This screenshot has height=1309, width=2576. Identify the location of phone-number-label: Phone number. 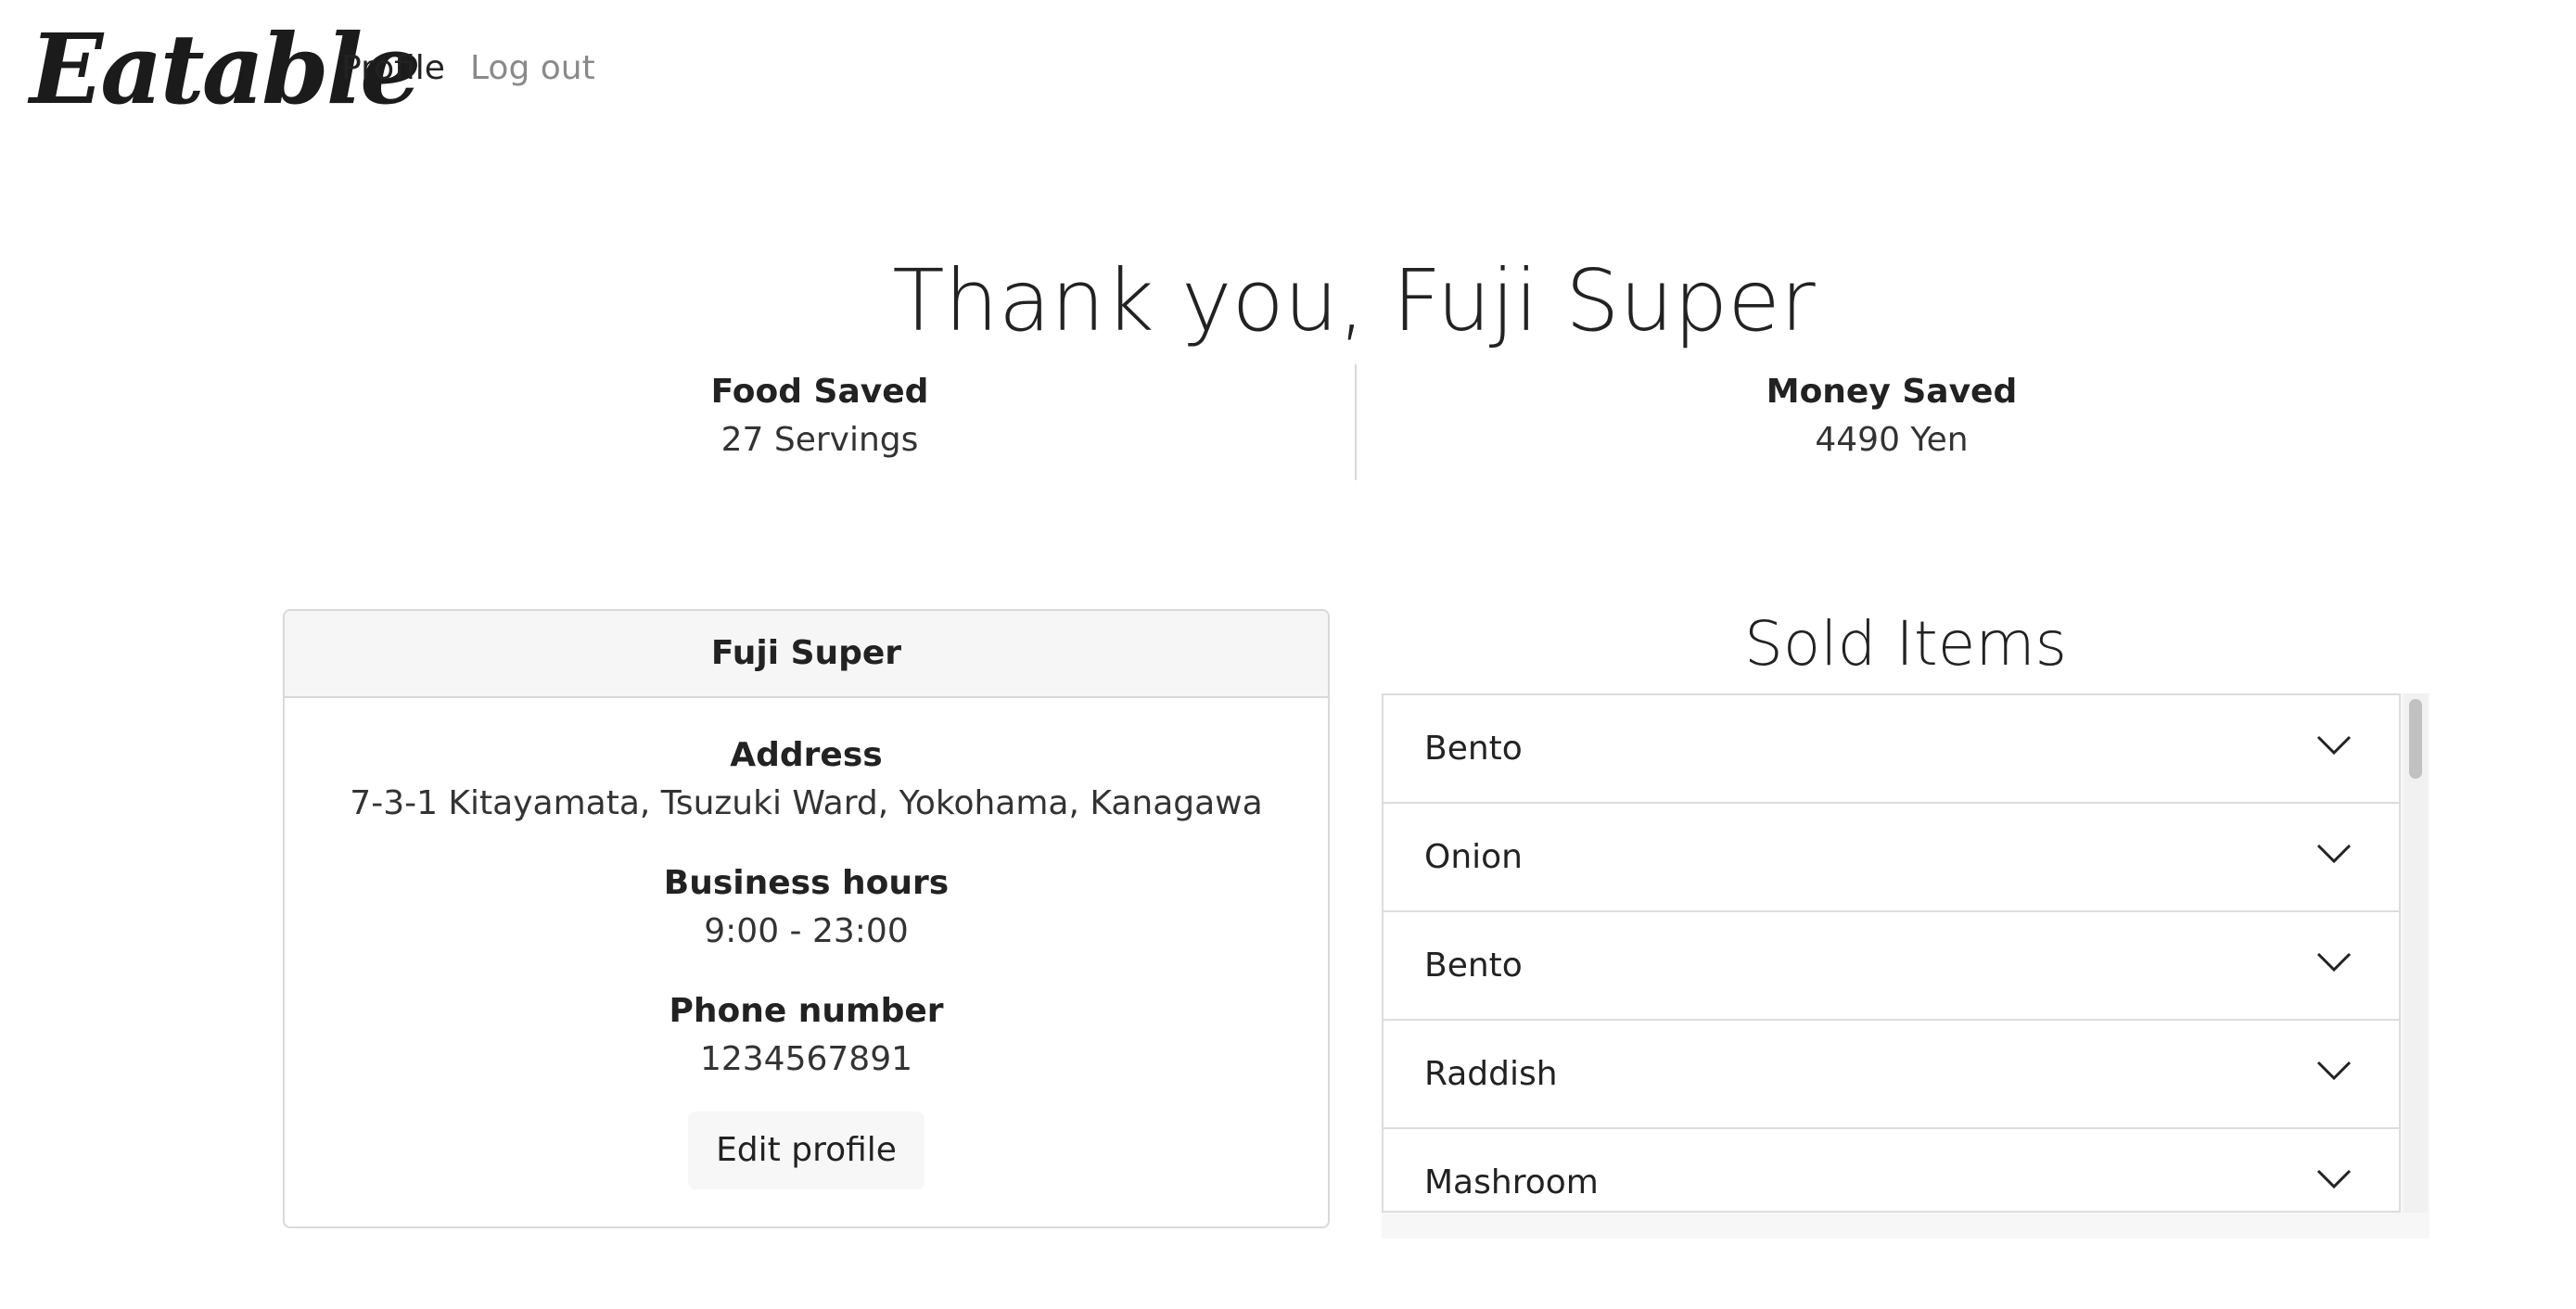
(806, 1011).